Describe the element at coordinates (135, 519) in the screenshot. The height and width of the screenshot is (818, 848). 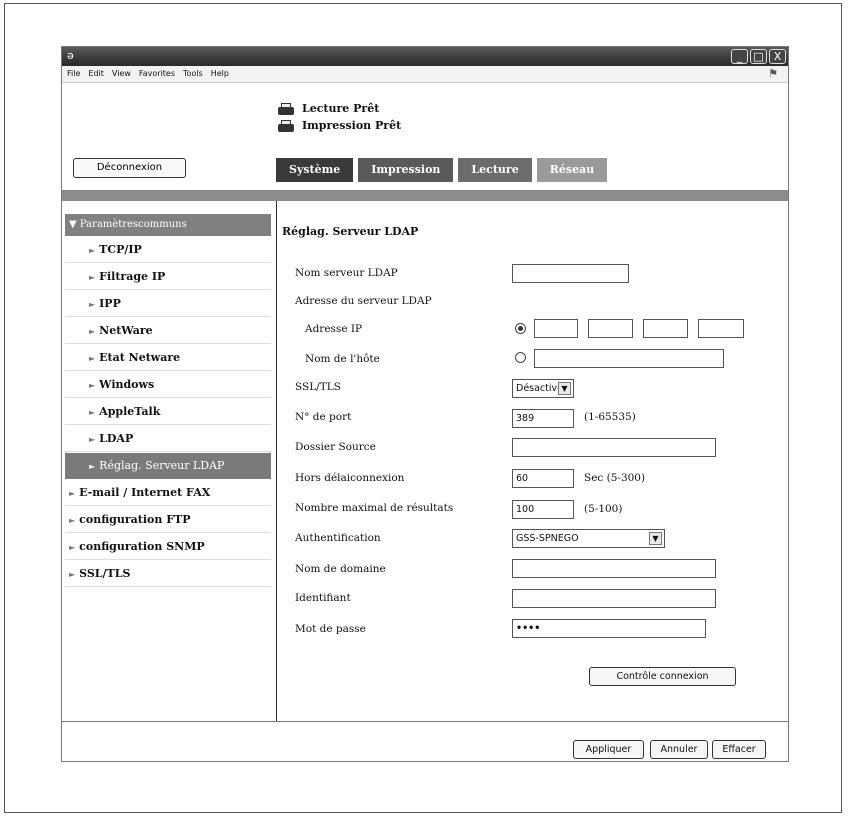
I see `sidebar-item-label: configuration FTP` at that location.